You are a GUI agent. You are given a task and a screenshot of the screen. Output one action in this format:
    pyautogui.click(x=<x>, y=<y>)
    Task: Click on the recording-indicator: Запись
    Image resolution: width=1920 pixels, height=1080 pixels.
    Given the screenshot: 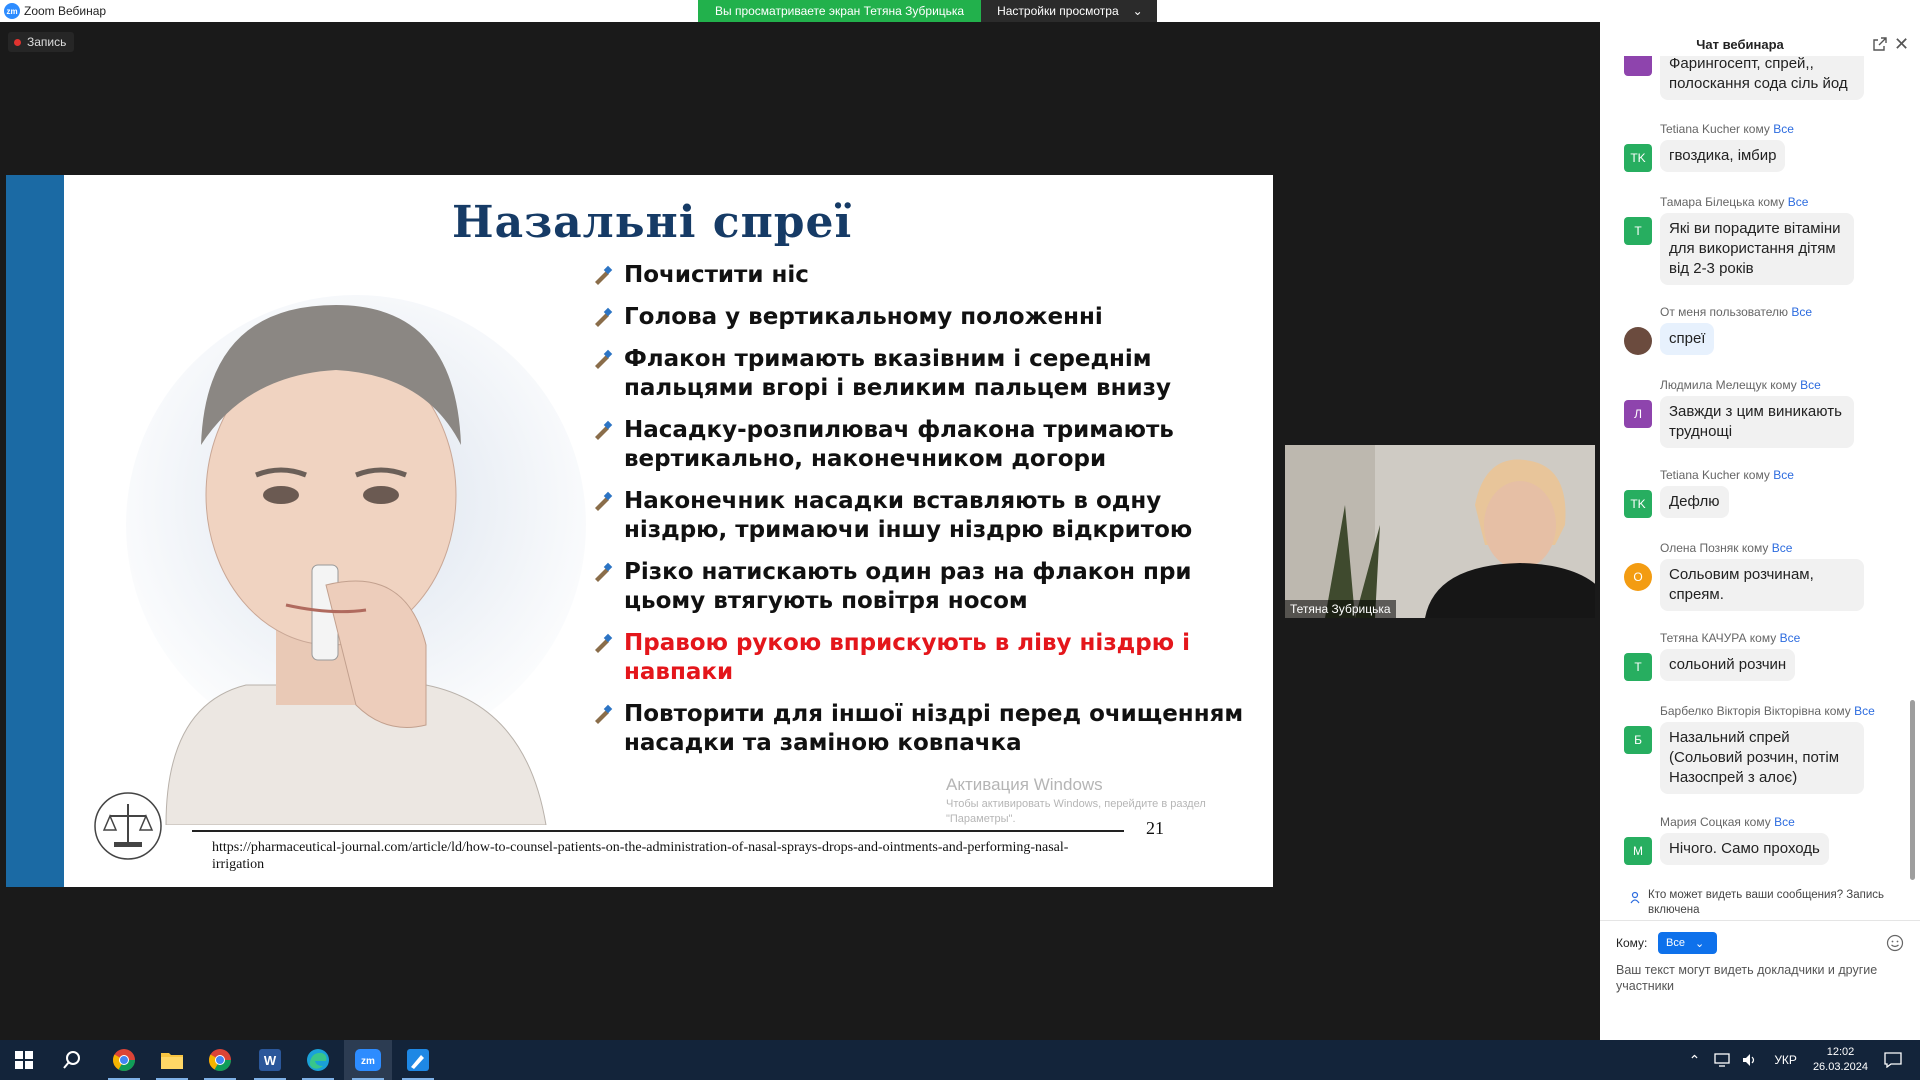 What is the action you would take?
    pyautogui.click(x=41, y=42)
    